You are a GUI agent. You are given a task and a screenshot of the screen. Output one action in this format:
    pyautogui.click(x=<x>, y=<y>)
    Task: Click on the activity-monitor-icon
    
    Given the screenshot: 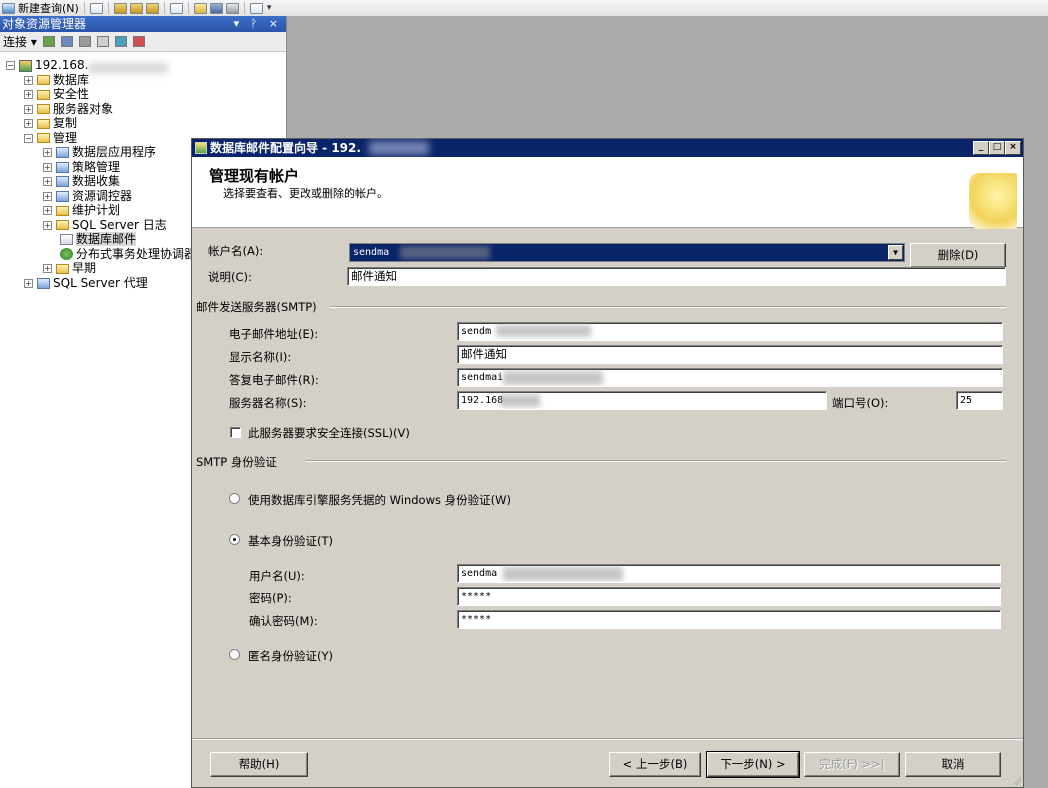 What is the action you would take?
    pyautogui.click(x=256, y=8)
    